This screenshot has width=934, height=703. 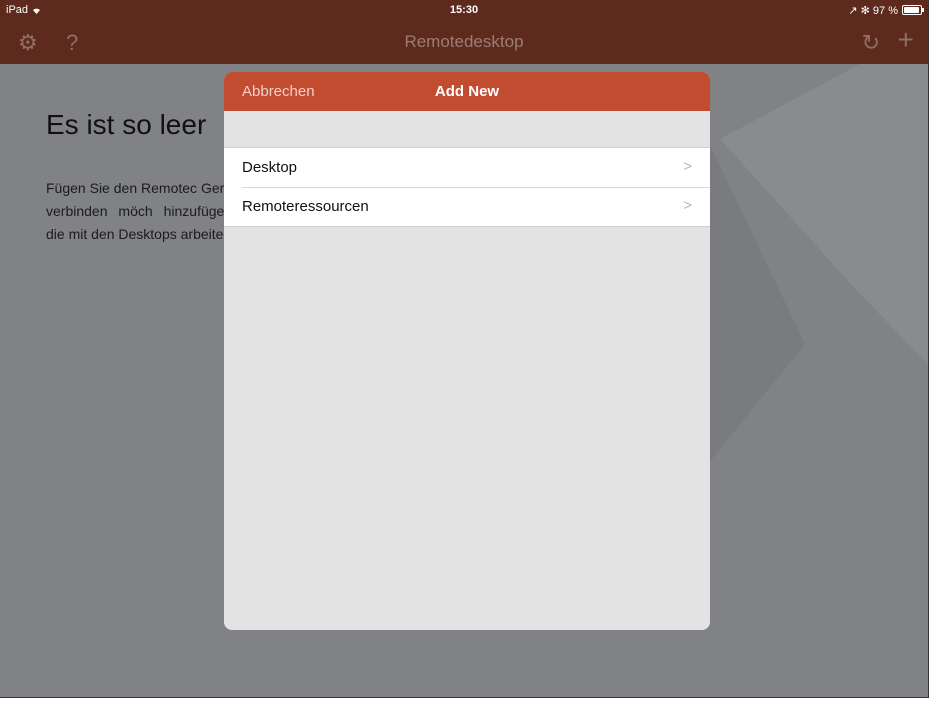 What do you see at coordinates (467, 206) in the screenshot?
I see `list-item-remote-resources: Remoteressourcen >` at bounding box center [467, 206].